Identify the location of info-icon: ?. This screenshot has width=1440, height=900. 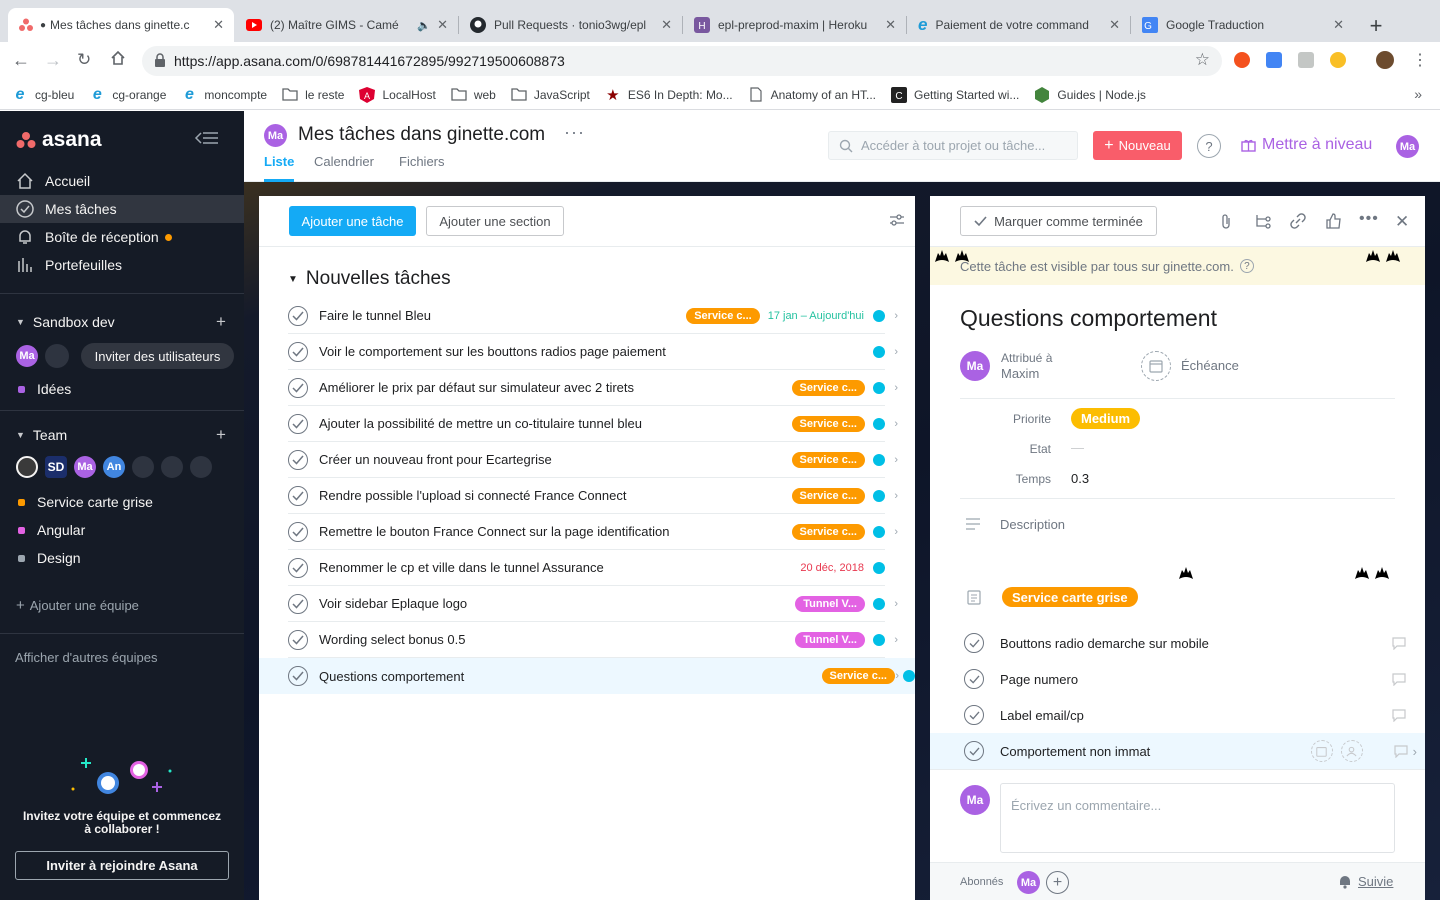
(1246, 266).